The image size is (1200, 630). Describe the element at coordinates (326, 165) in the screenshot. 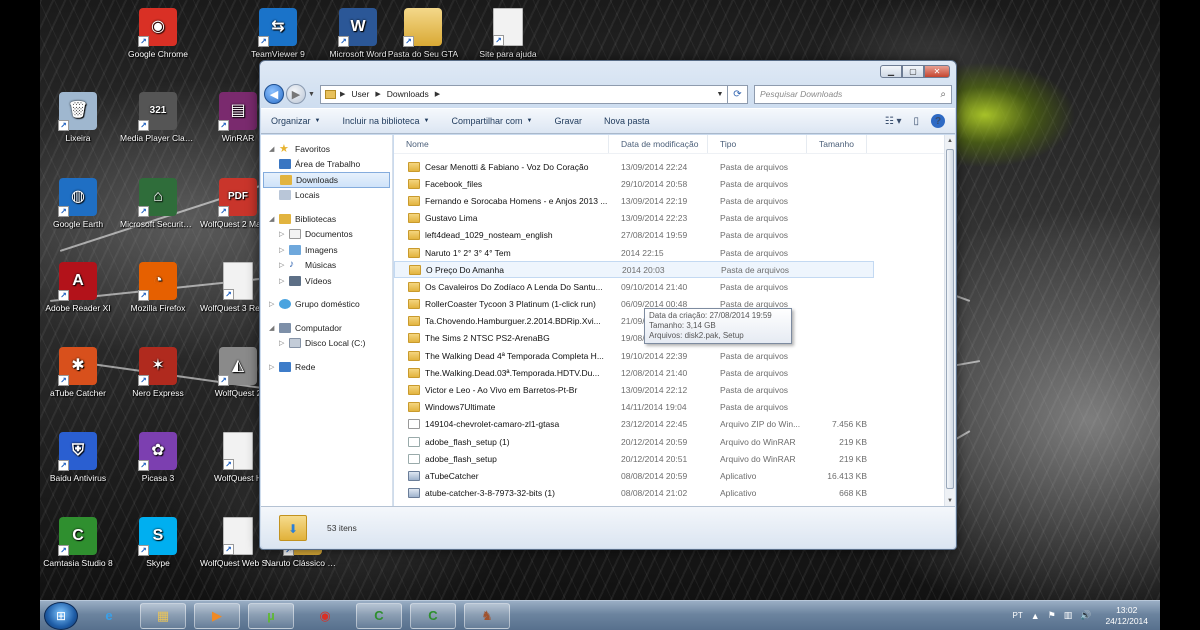

I see `nav-desktop: Área de Trabalho` at that location.